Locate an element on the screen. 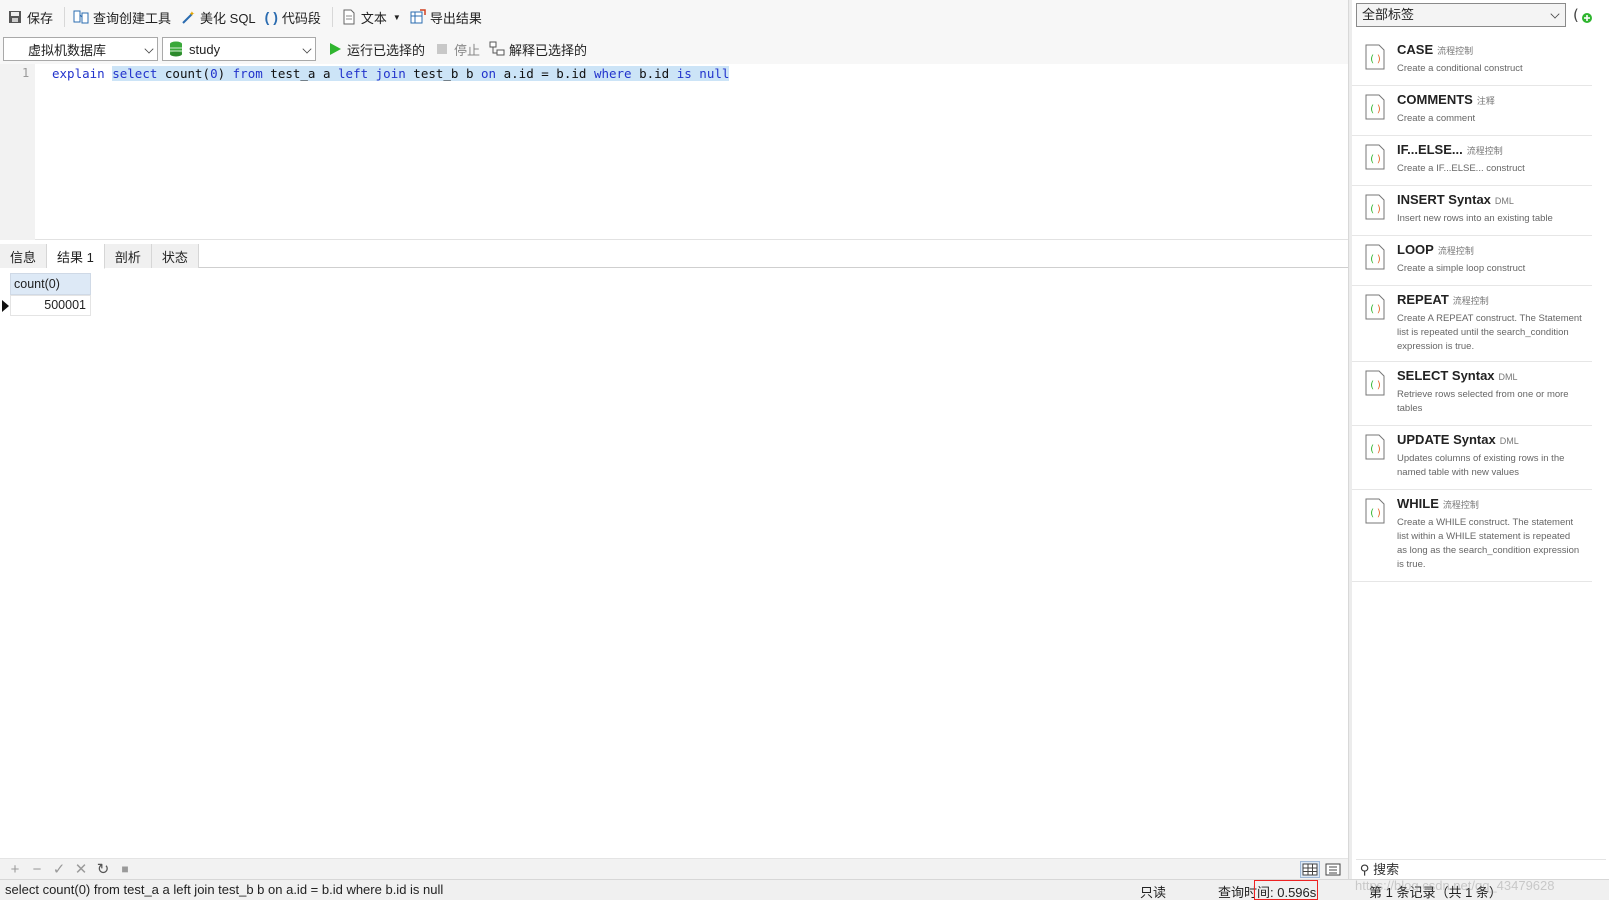 The image size is (1609, 900). snippet-item: () LOOP 流程控制 Create a simple loop construct is located at coordinates (1472, 261).